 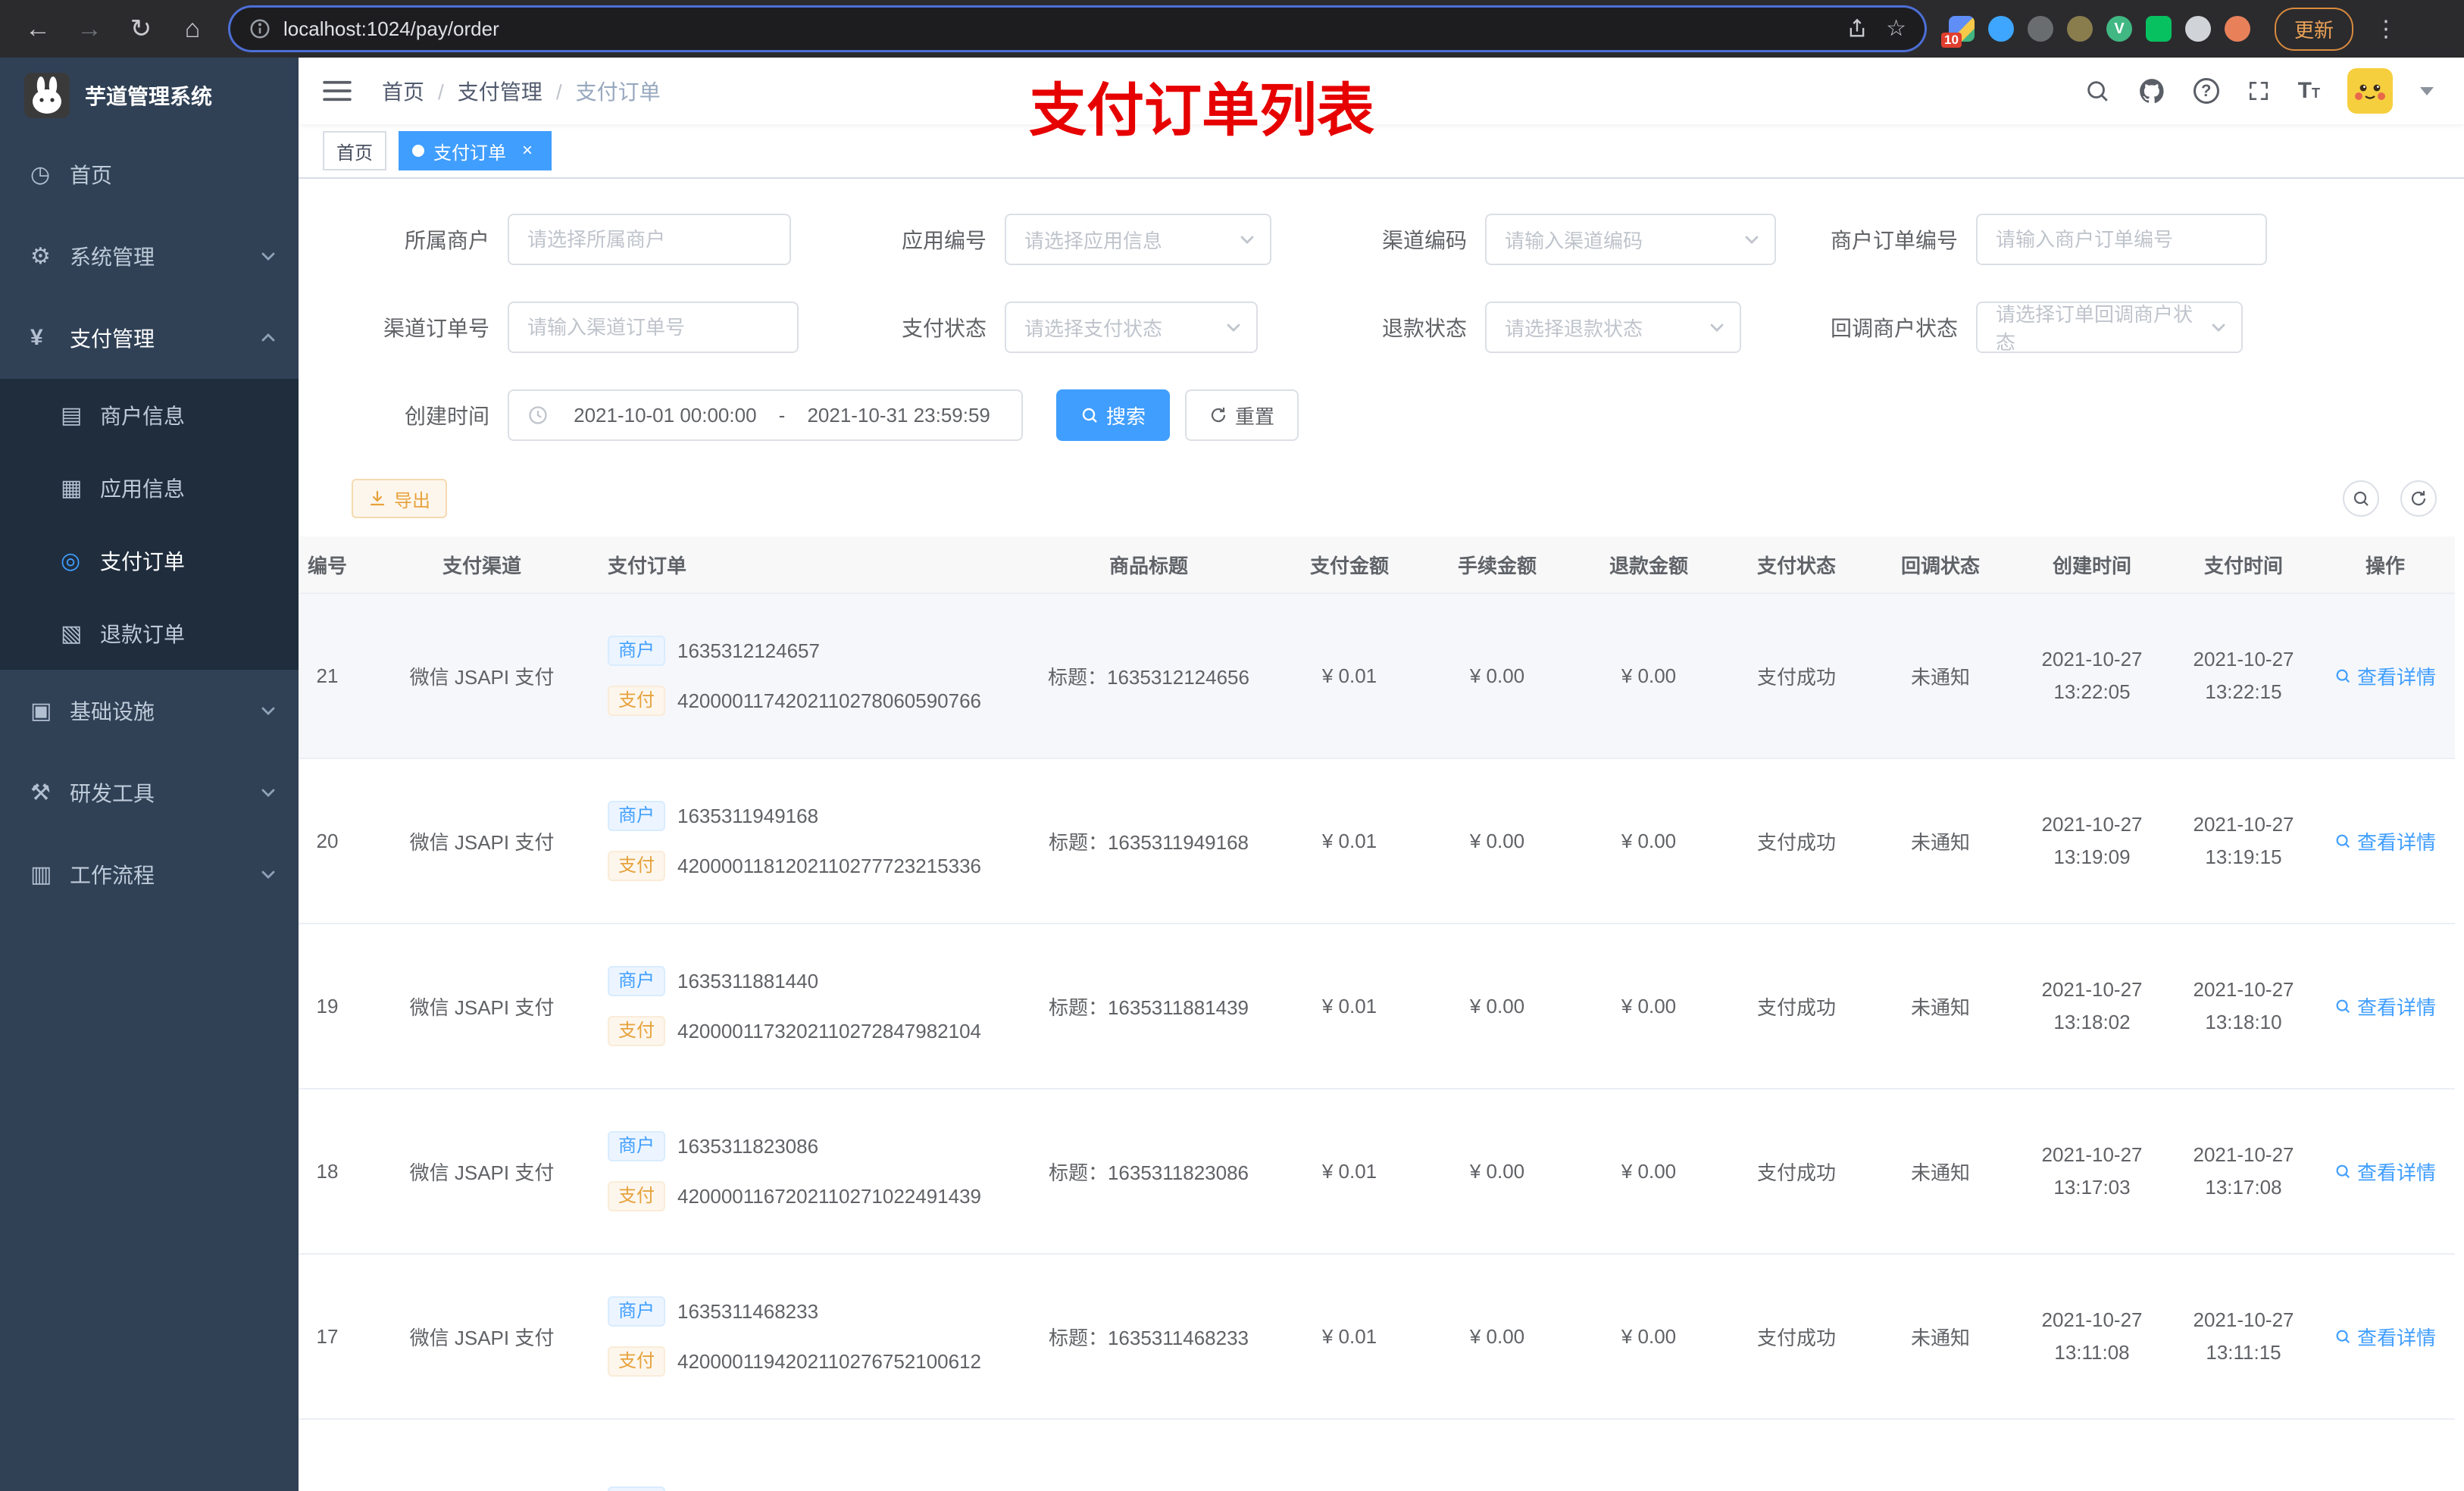 I want to click on address-bar: localhost:1024/pay/order ☆, so click(x=1077, y=29).